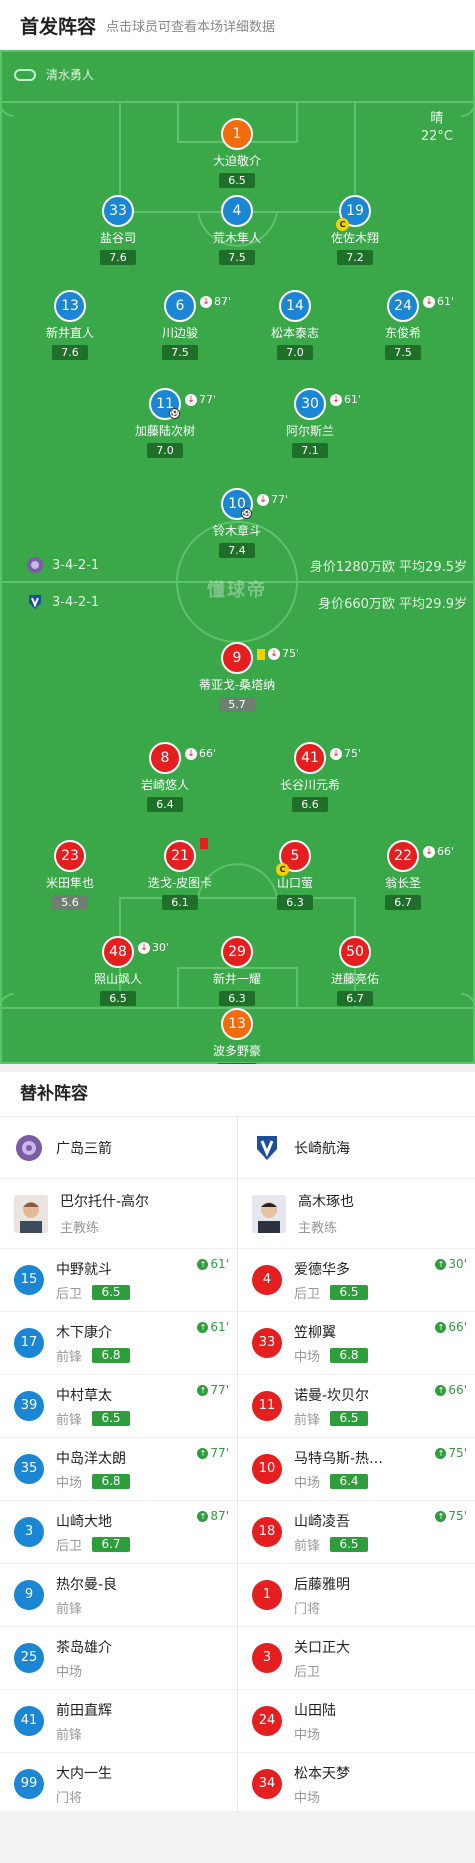 This screenshot has height=1863, width=475. I want to click on player-marker: 11 ⚽ ↓ 77' 加藤陆次树 7.0, so click(165, 423).